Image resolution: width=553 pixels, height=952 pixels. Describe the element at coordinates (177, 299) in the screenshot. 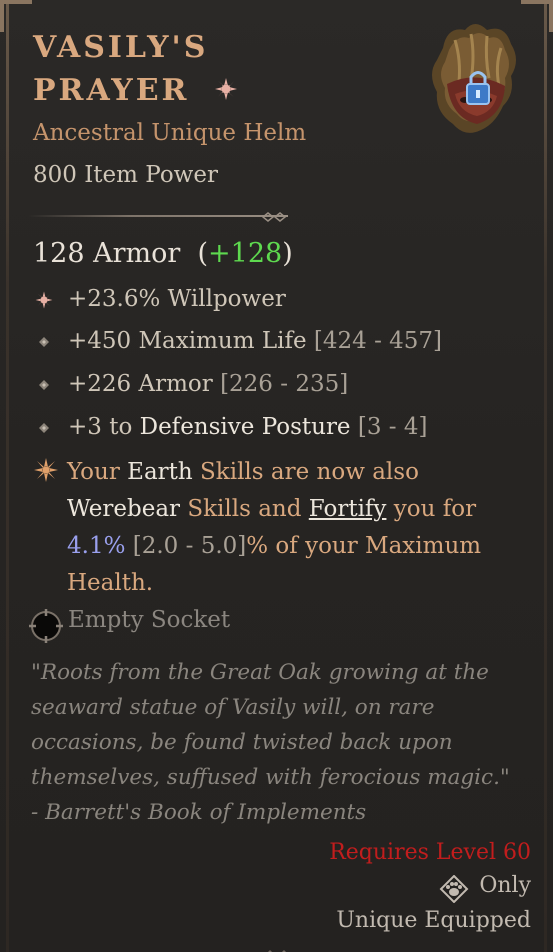

I see `affix-text: +23.6% Willpower` at that location.